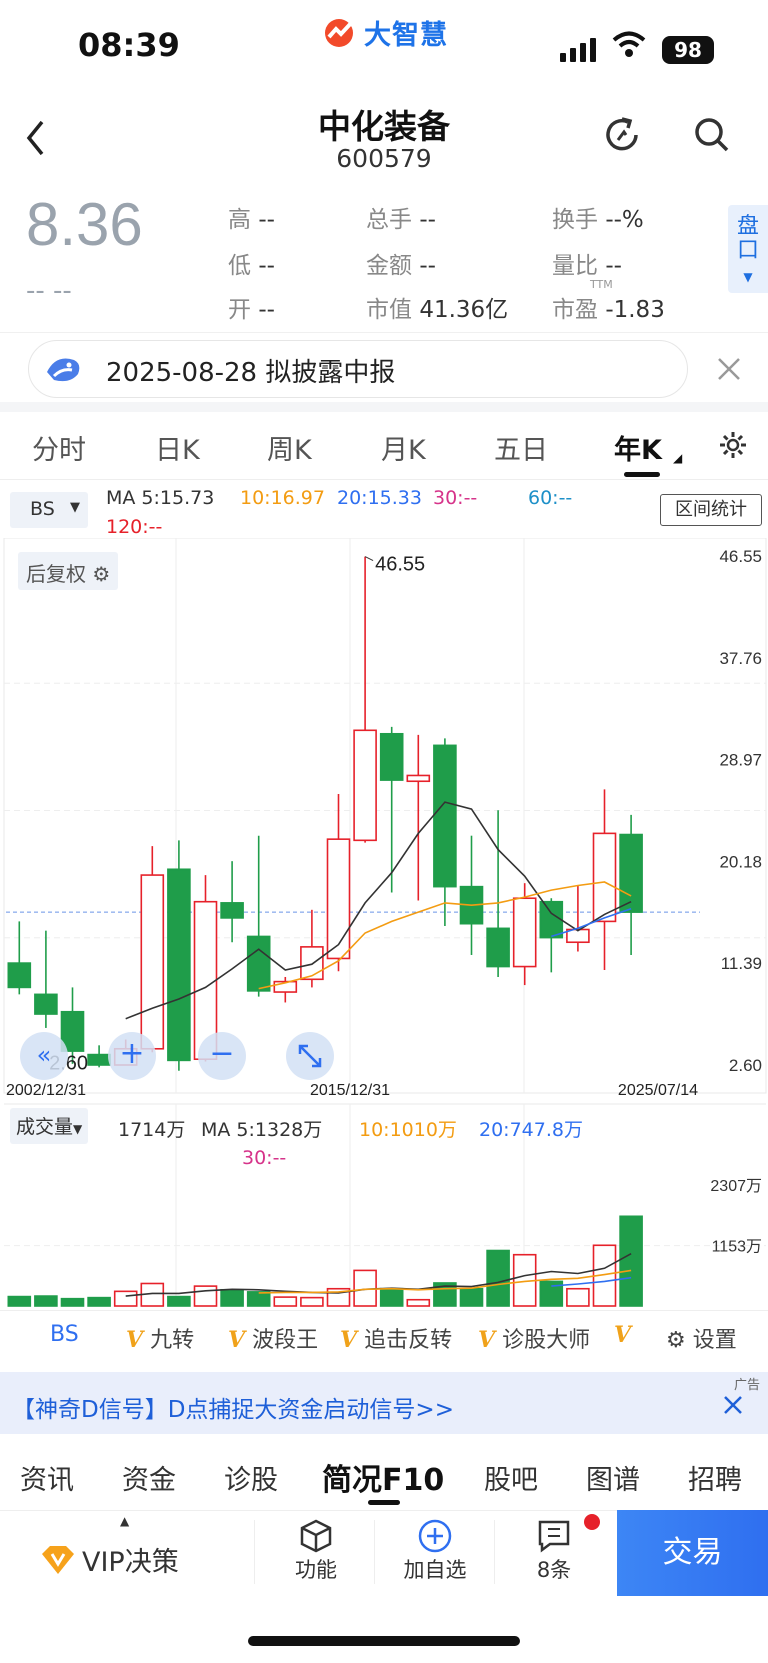 This screenshot has height=1663, width=768. What do you see at coordinates (740, 760) in the screenshot?
I see `price-axis-label: 28.97` at bounding box center [740, 760].